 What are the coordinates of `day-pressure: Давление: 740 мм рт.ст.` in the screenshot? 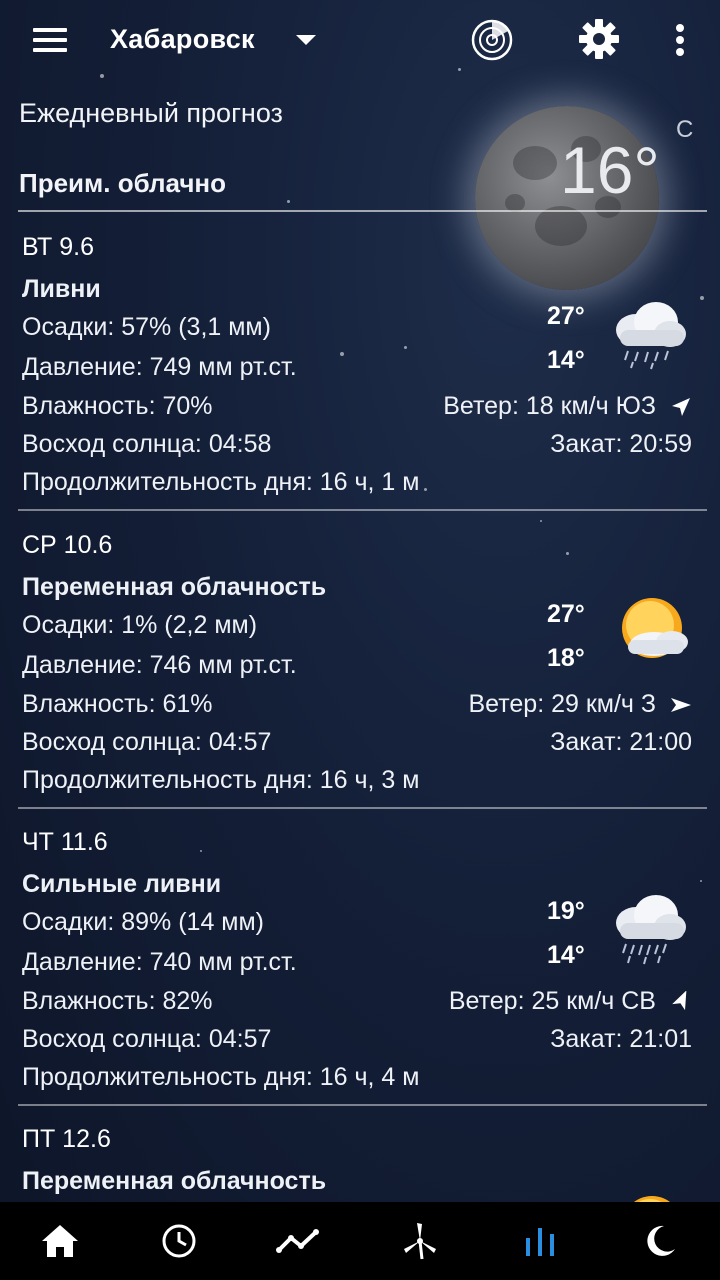 It's located at (159, 962).